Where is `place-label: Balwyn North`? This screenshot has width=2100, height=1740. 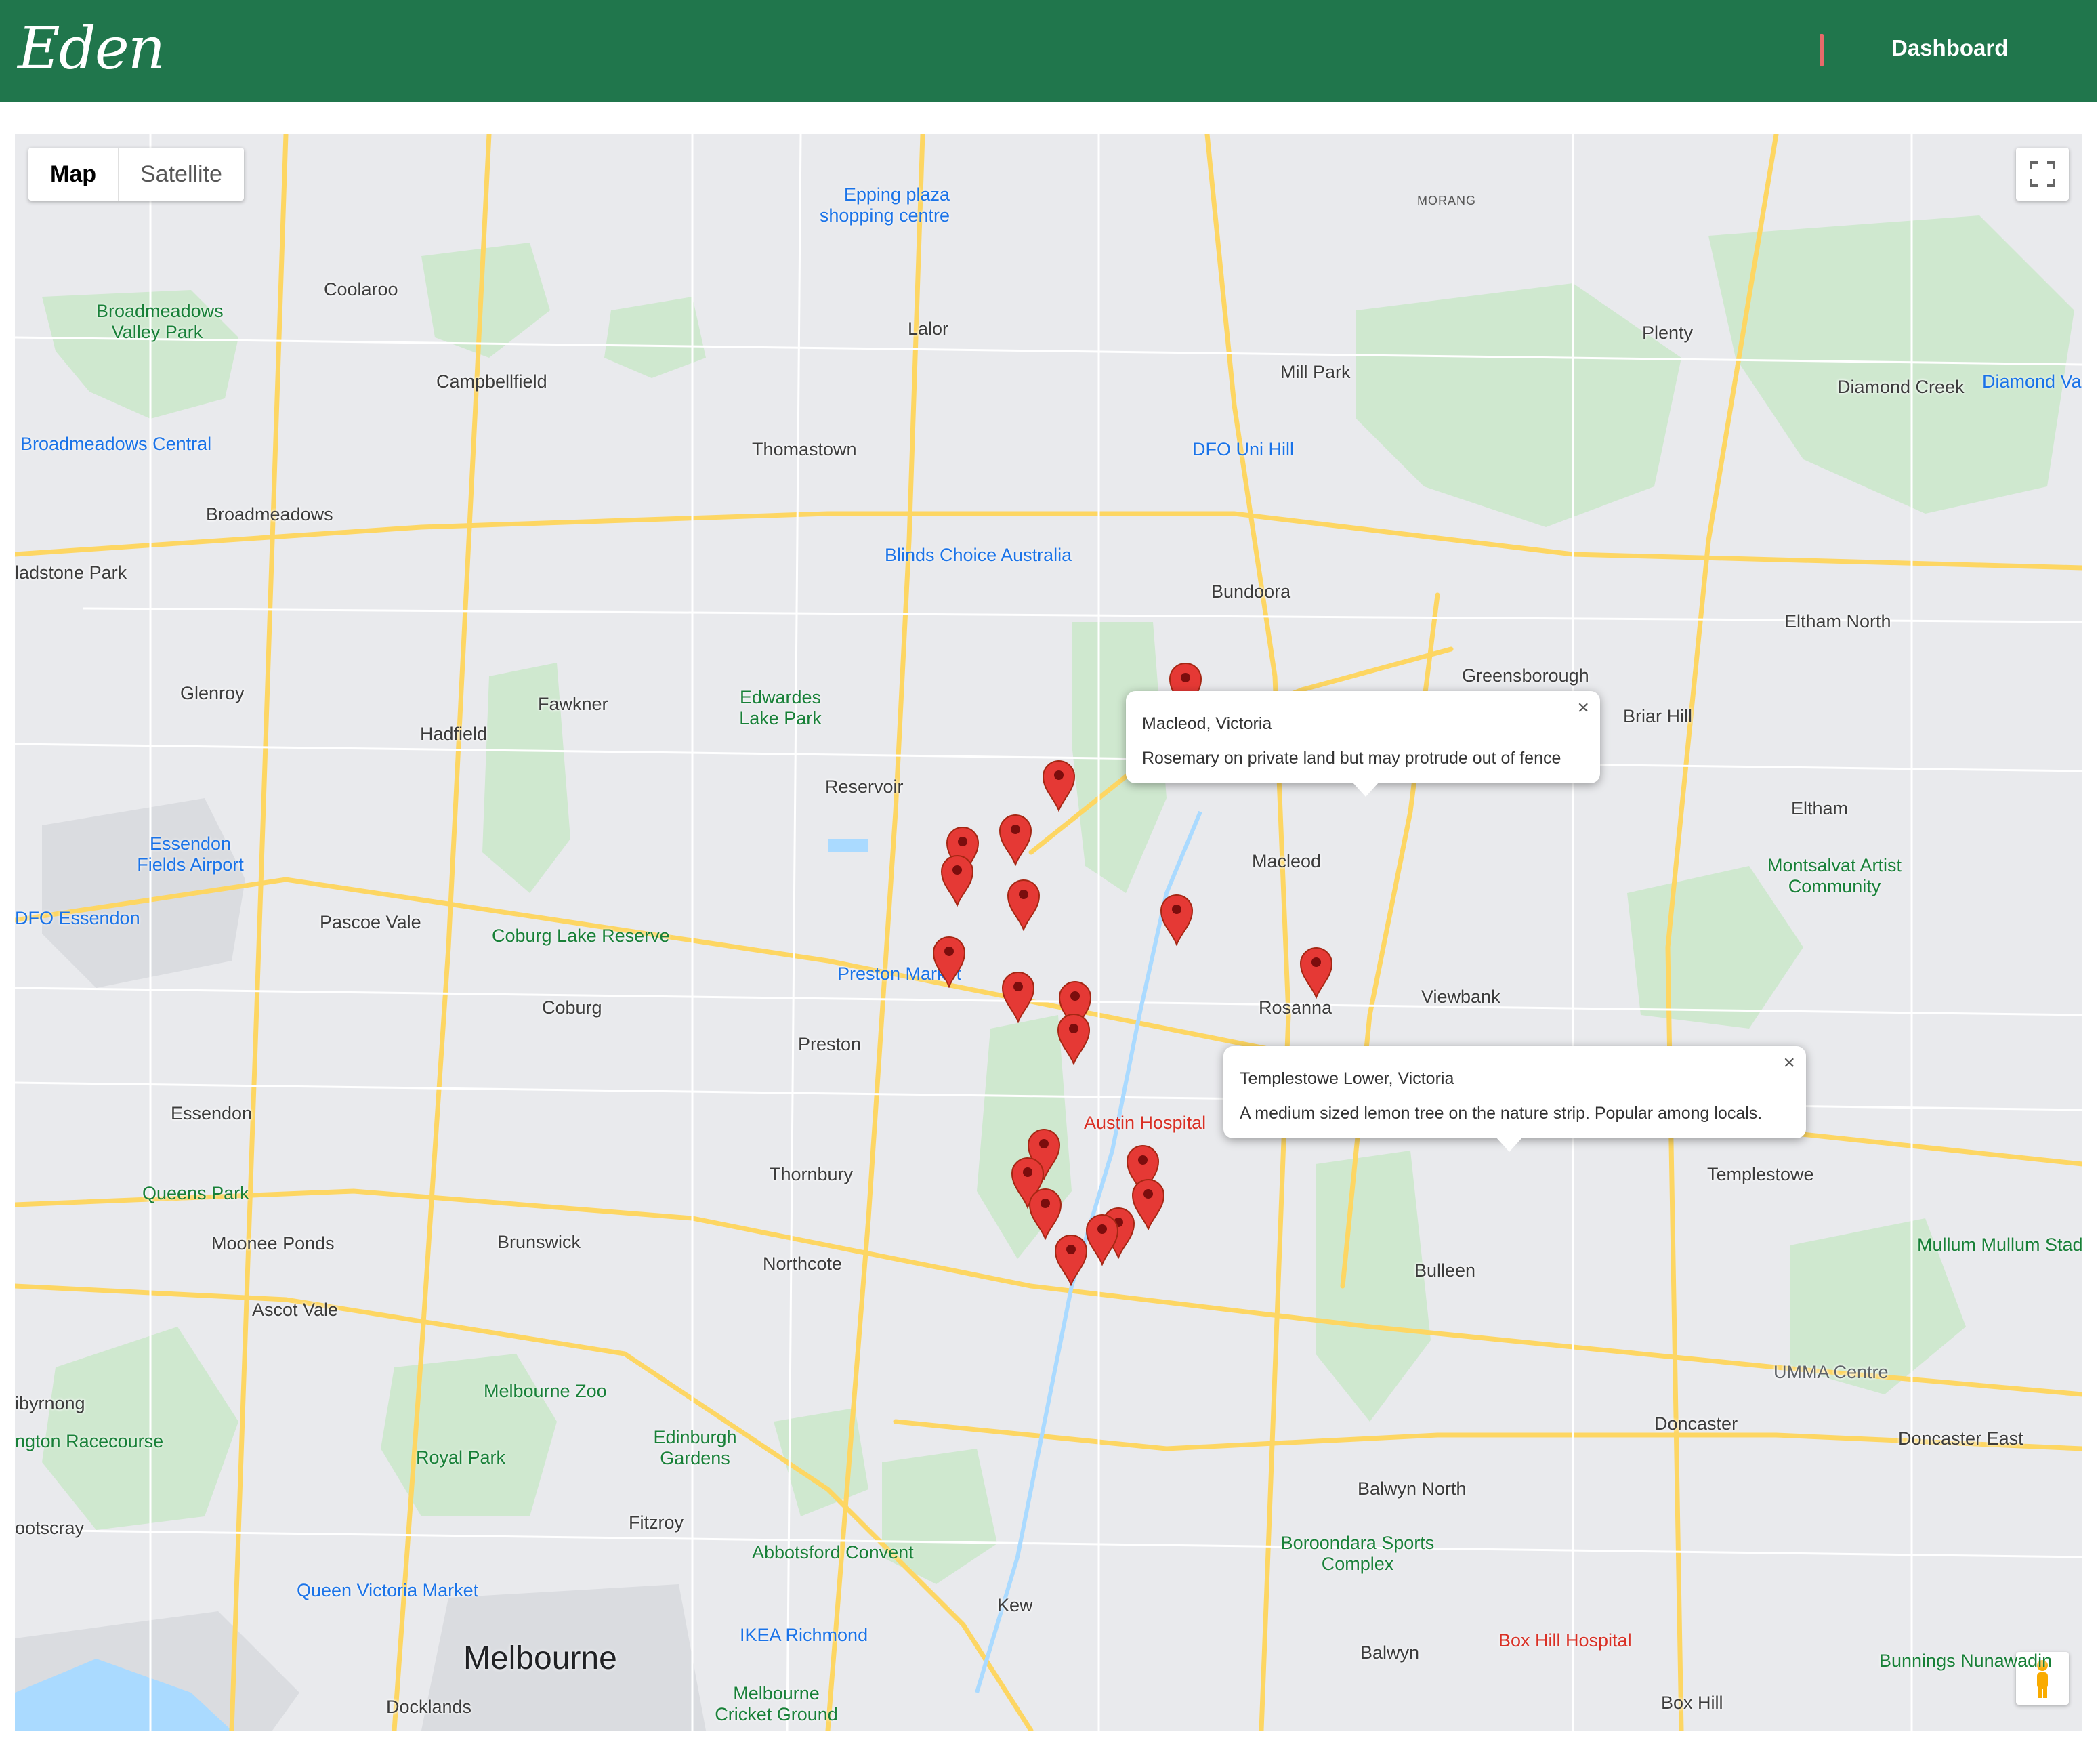 place-label: Balwyn North is located at coordinates (1412, 1488).